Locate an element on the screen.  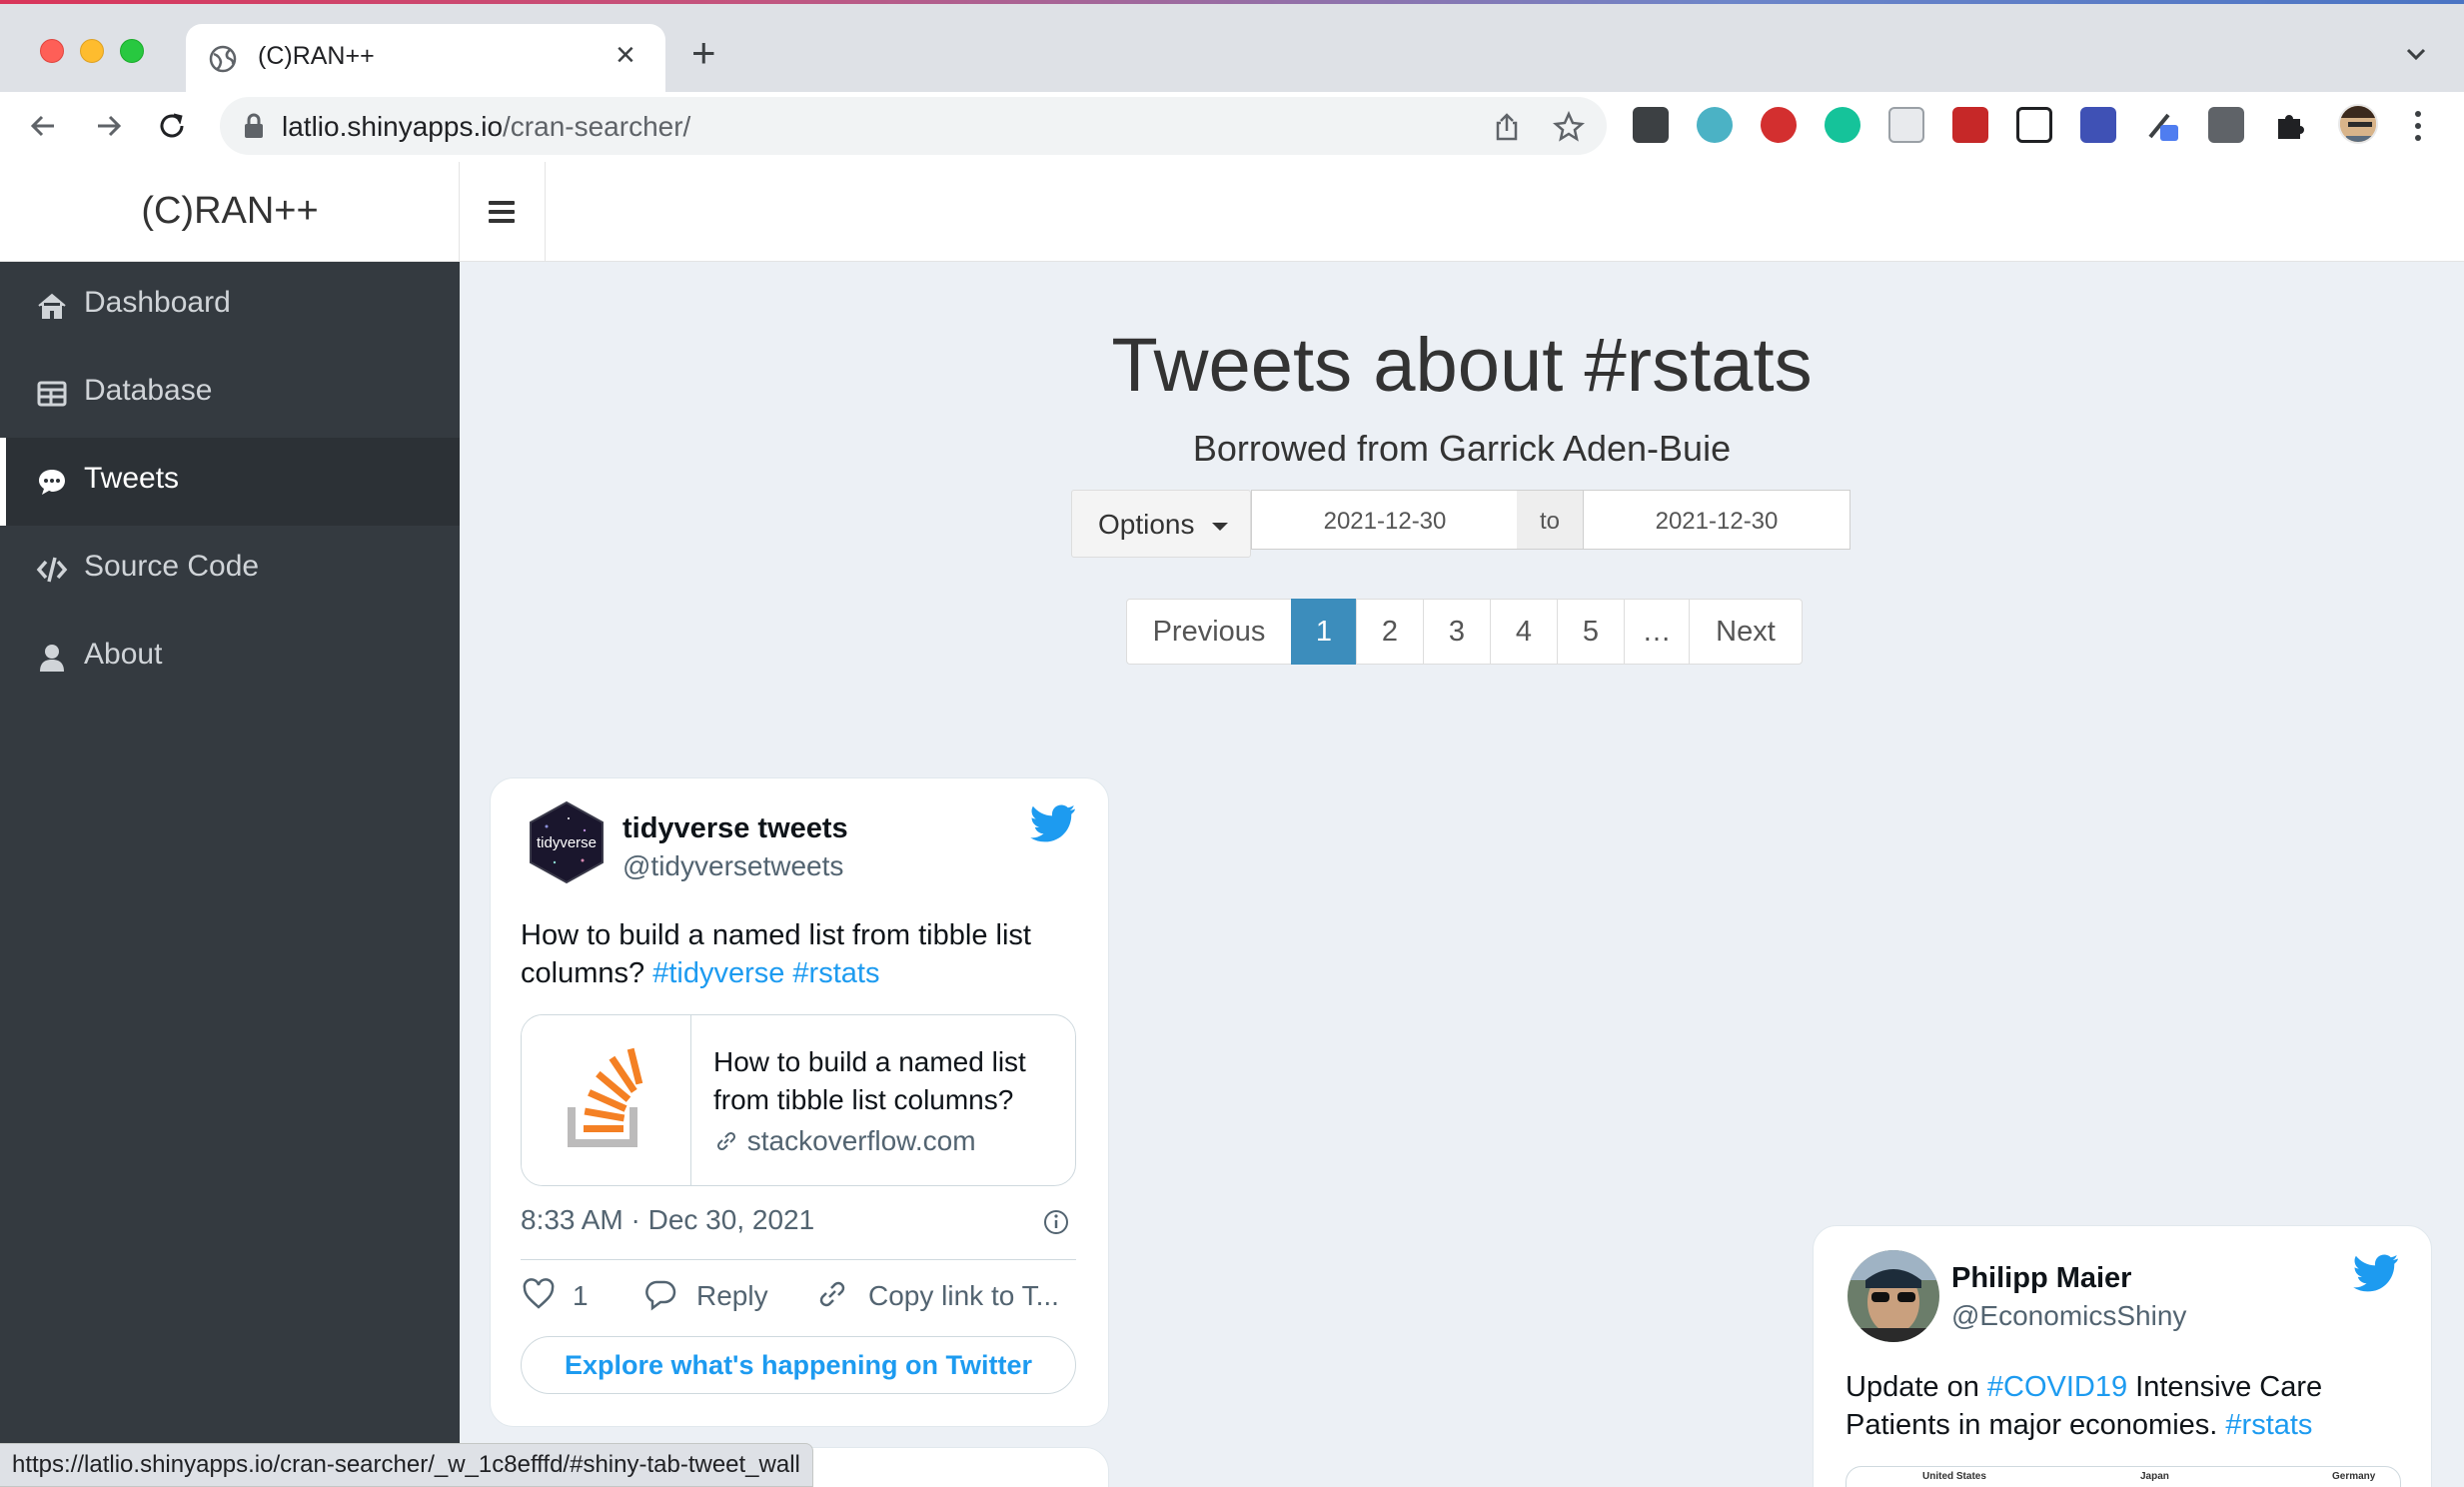
pagination-page-button: 5 is located at coordinates (1591, 632).